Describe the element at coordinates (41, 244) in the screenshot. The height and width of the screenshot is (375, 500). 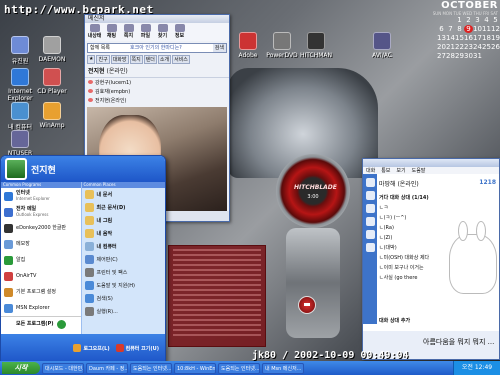
I see `start-item-notepad: 메모장` at that location.